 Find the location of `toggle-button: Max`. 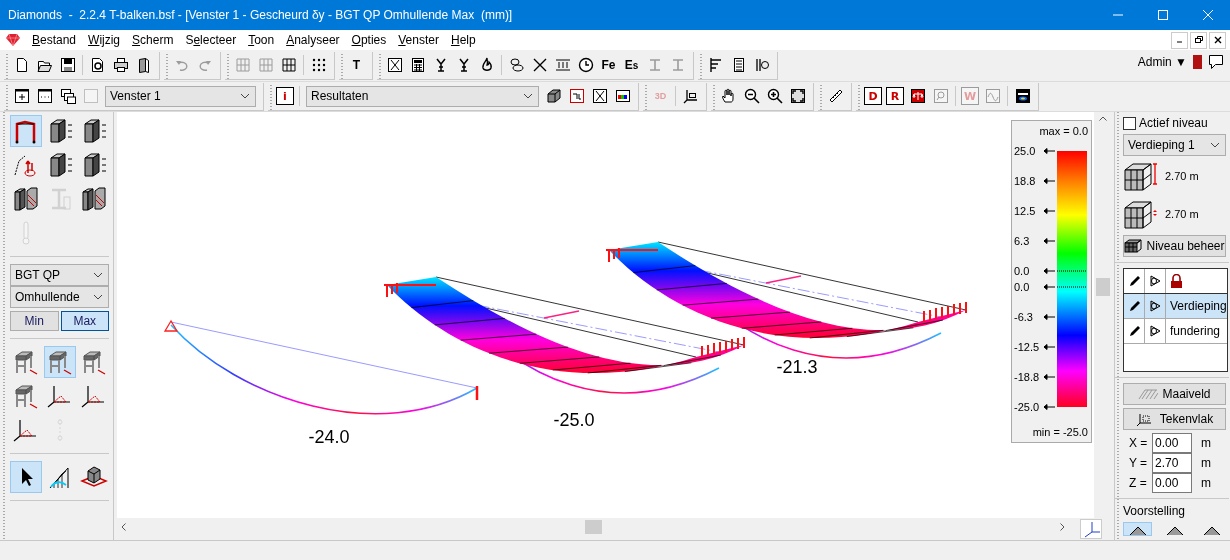

toggle-button: Max is located at coordinates (84, 321).